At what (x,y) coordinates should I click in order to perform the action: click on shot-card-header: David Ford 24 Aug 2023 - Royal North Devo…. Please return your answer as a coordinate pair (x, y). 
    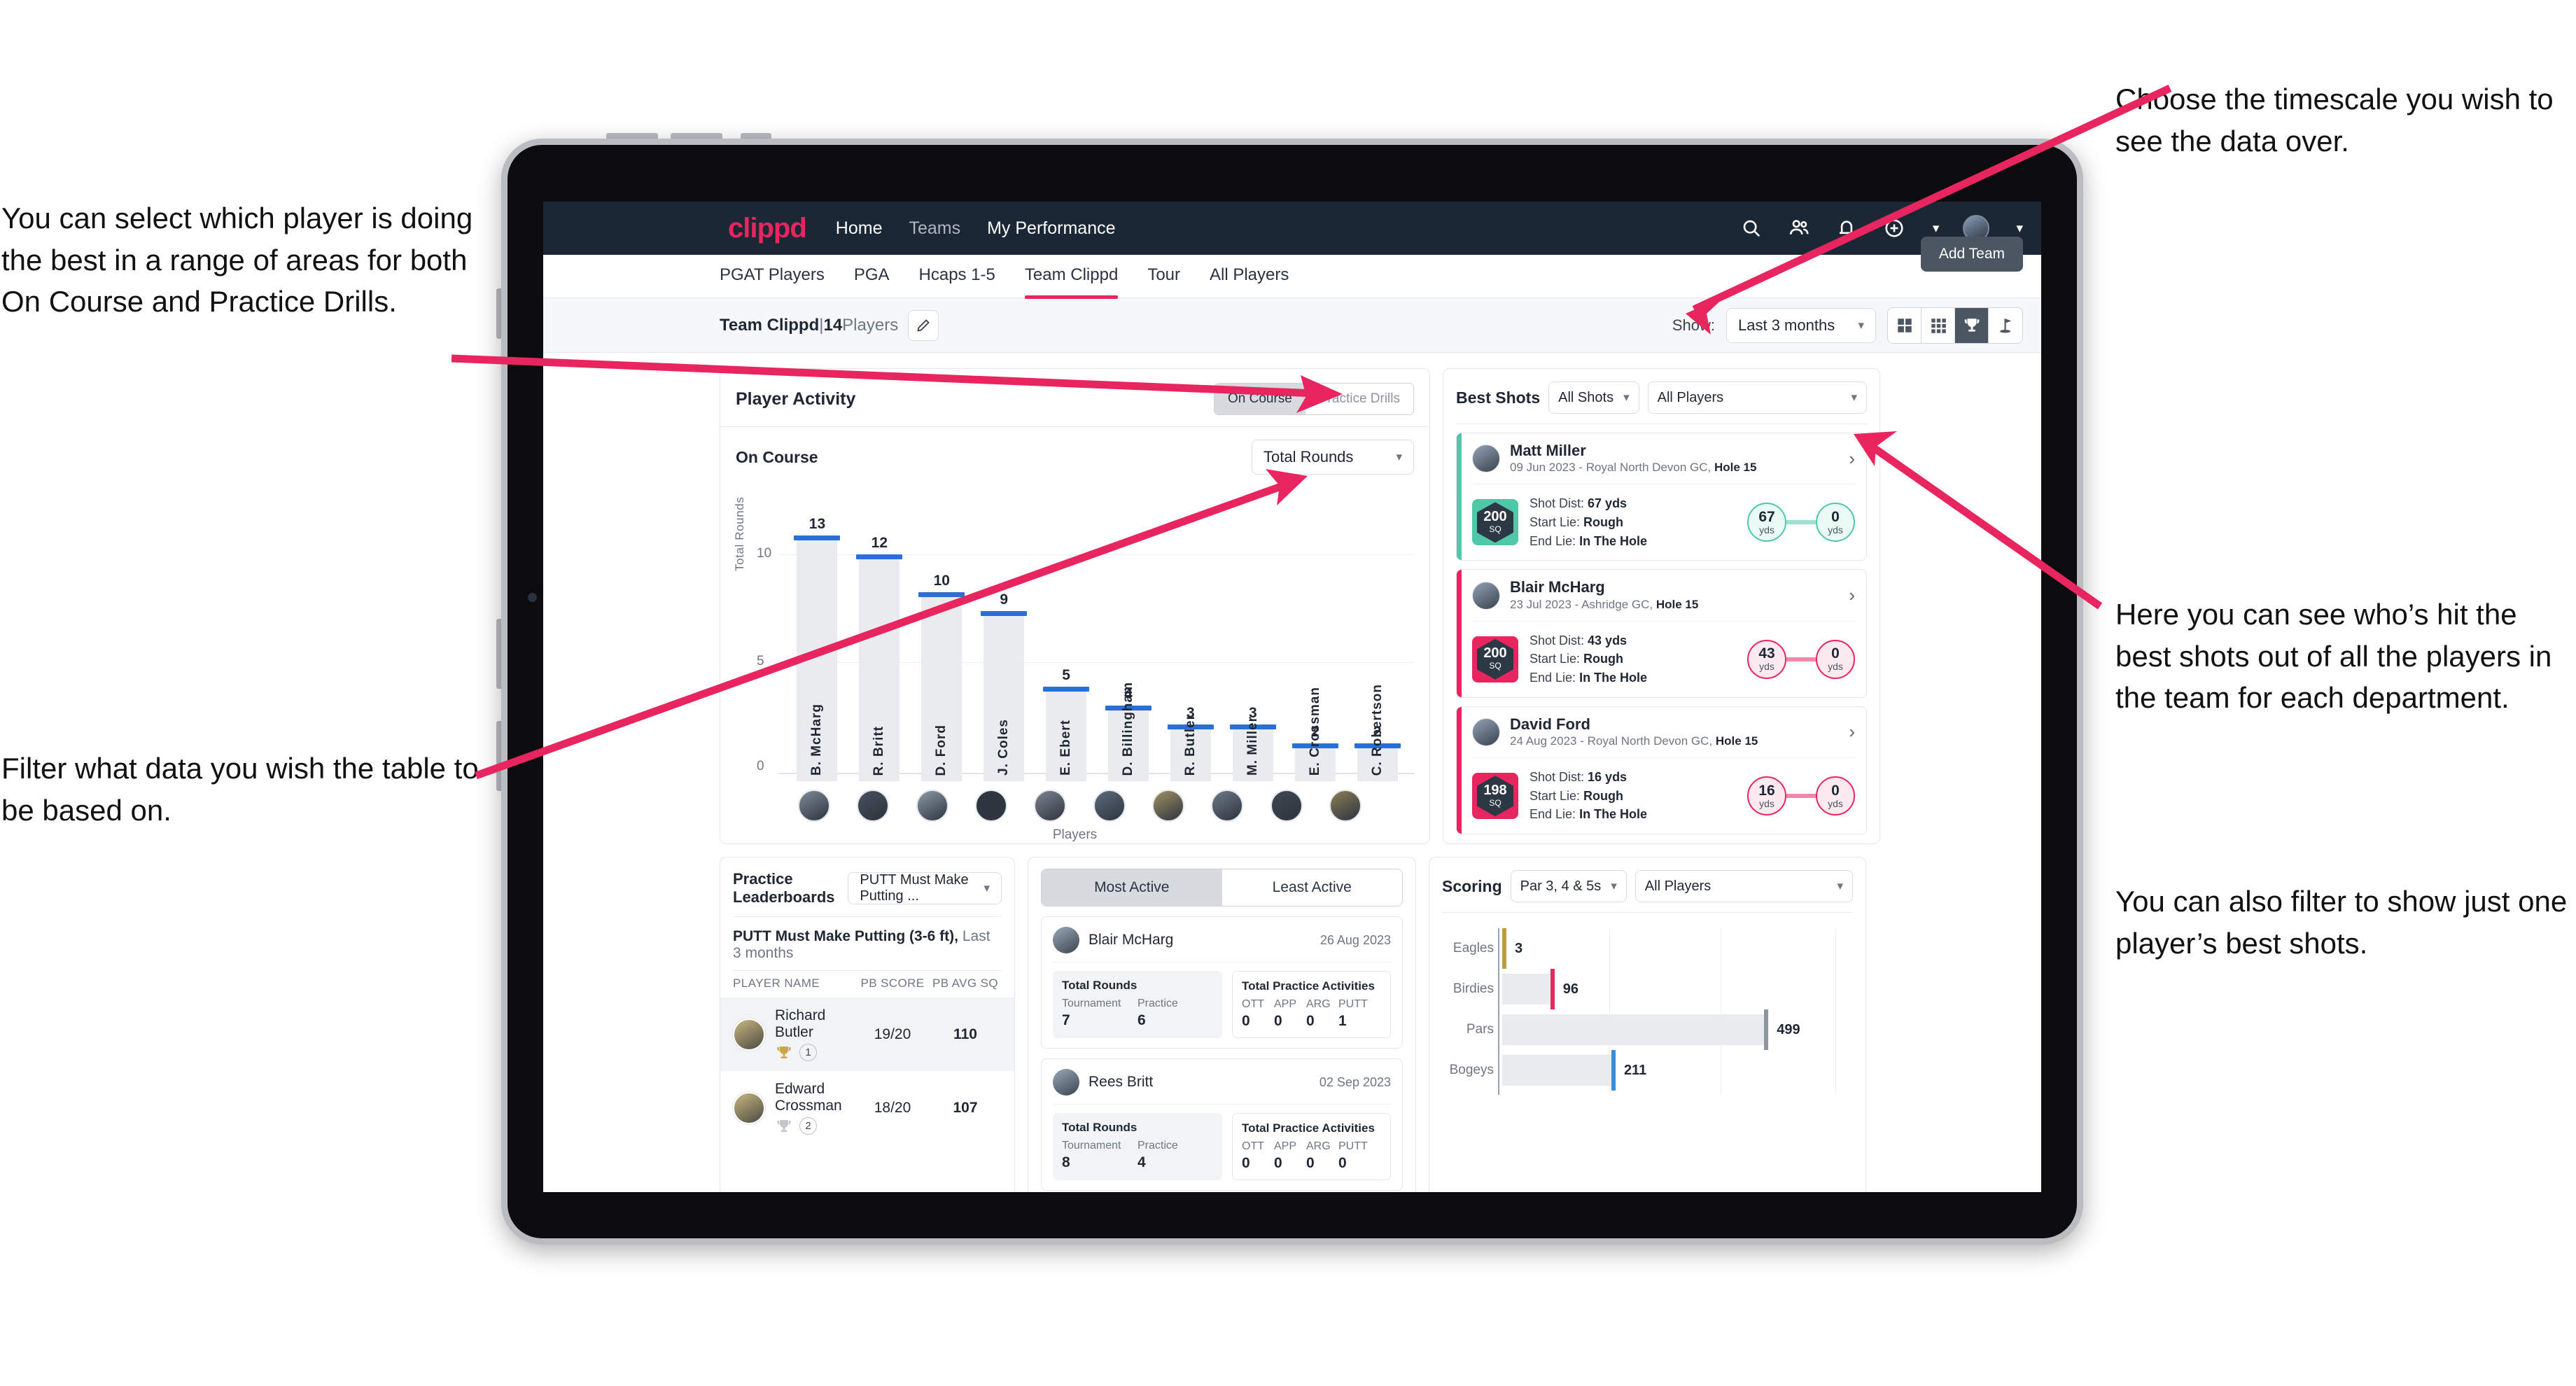
    Looking at the image, I should click on (1661, 732).